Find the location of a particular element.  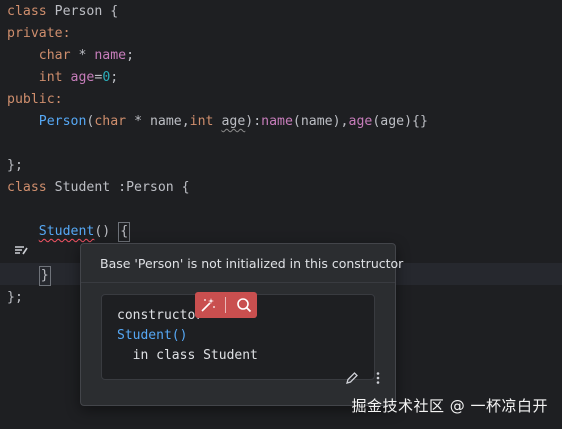

parens: () is located at coordinates (102, 231).